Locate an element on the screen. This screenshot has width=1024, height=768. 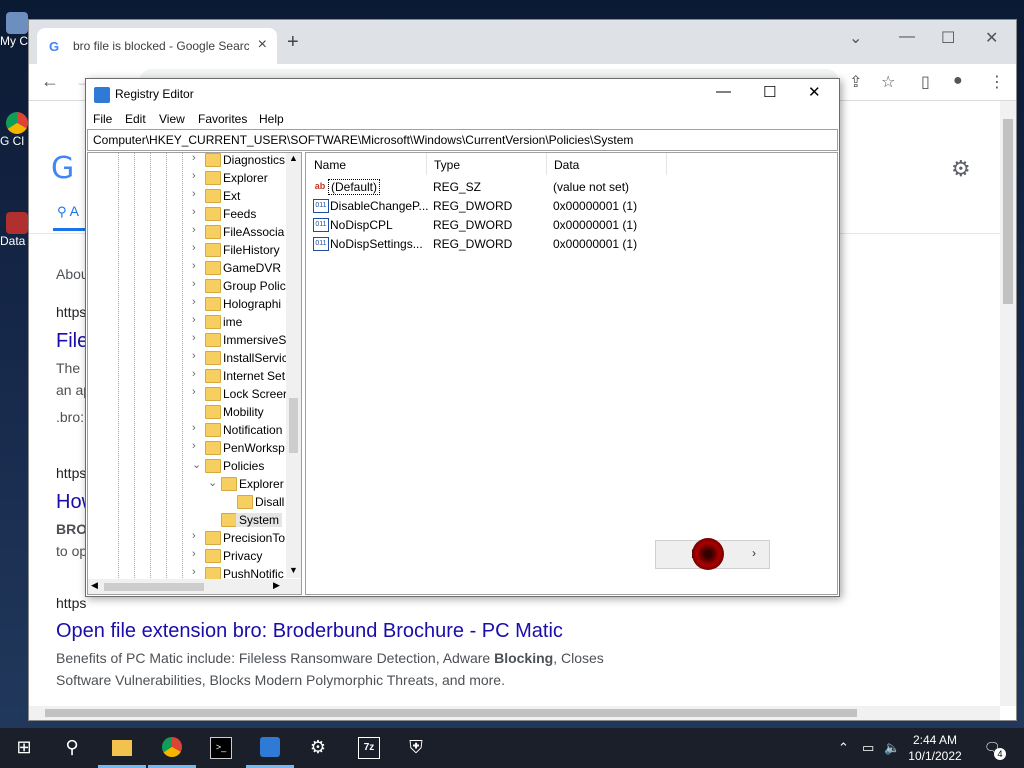
tree-horizontal-scrollbar: ◀ ▶ is located at coordinates (194, 586).